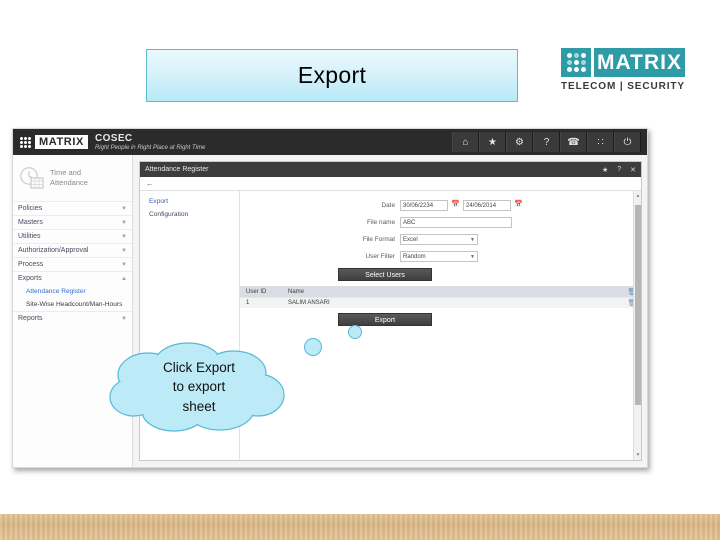  I want to click on user-filter-value: Random, so click(414, 256).